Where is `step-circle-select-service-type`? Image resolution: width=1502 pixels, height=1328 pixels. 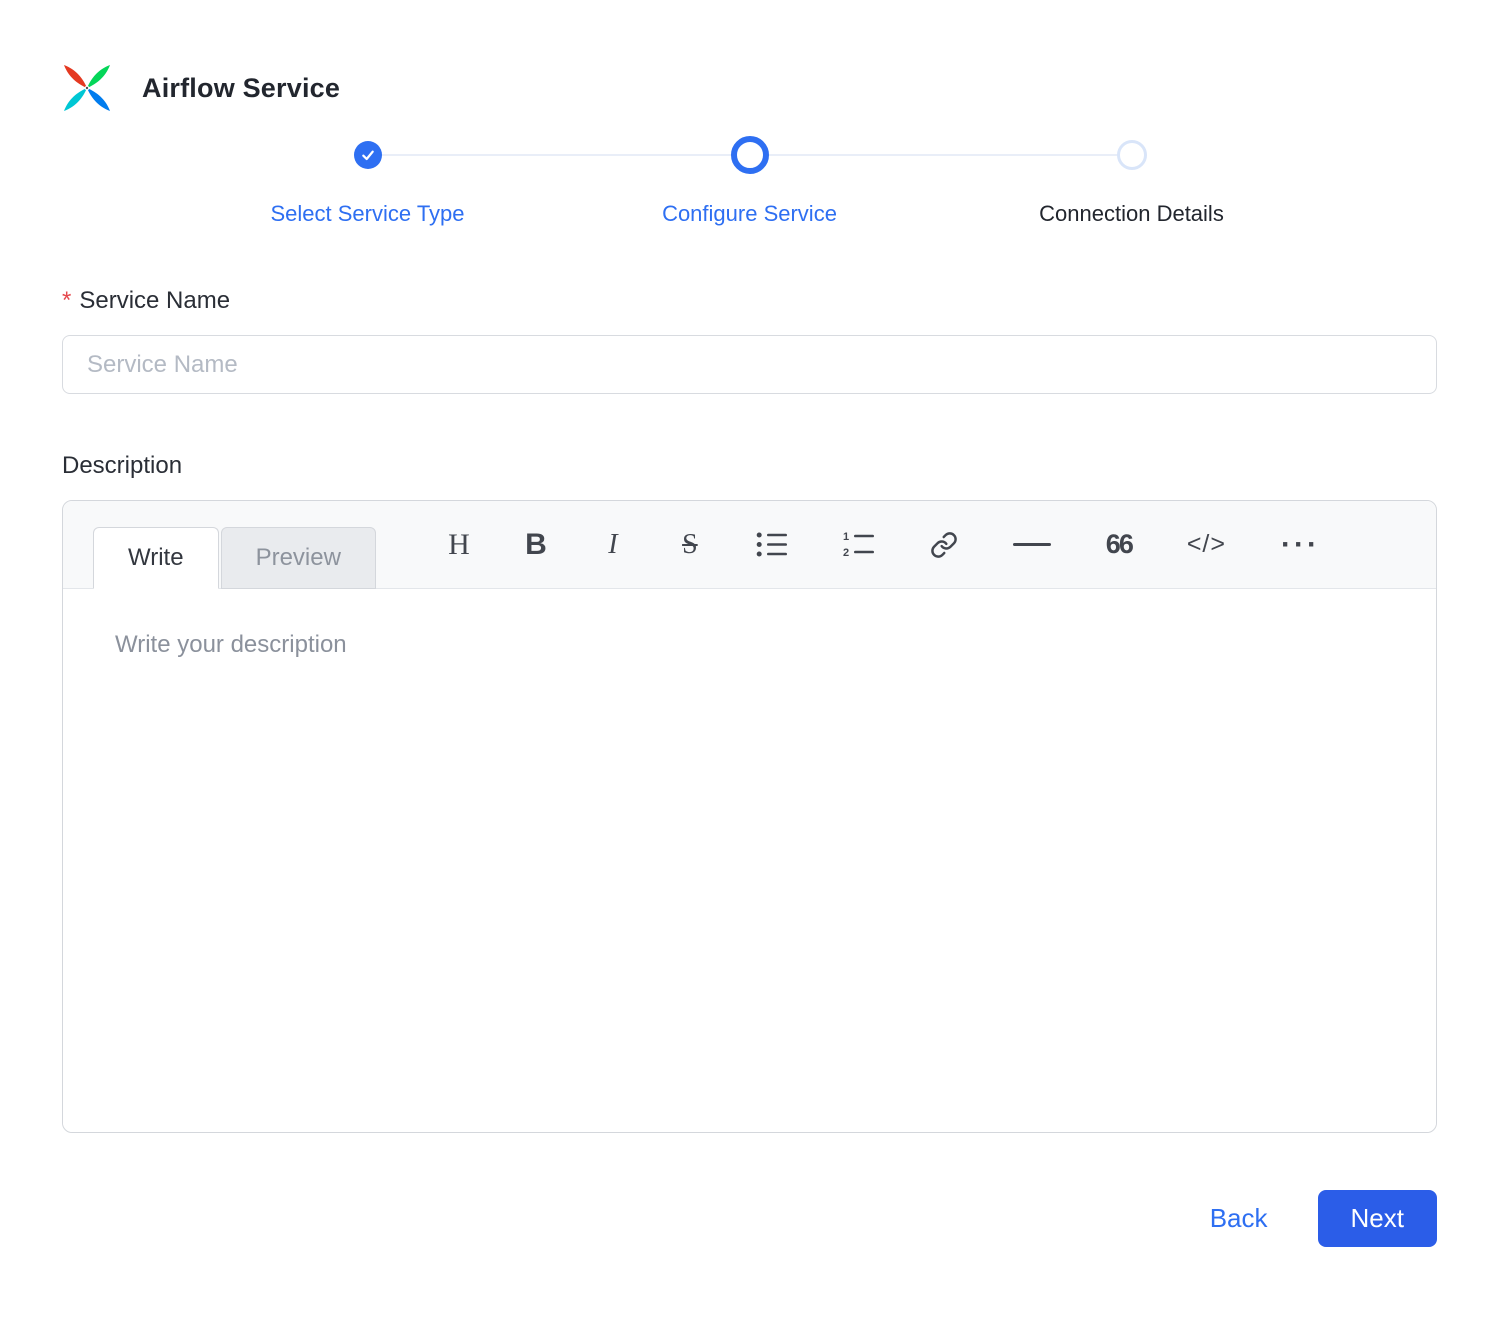 step-circle-select-service-type is located at coordinates (368, 155).